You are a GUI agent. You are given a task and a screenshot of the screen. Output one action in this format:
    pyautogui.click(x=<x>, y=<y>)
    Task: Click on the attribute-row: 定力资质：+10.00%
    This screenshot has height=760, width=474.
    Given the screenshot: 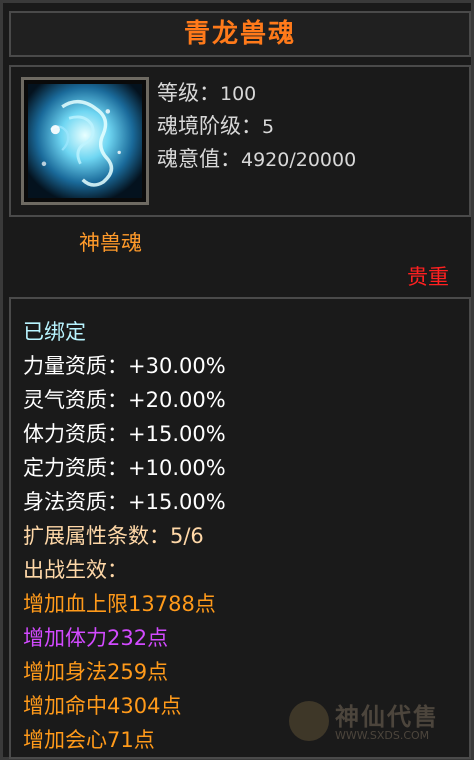 What is the action you would take?
    pyautogui.click(x=124, y=468)
    